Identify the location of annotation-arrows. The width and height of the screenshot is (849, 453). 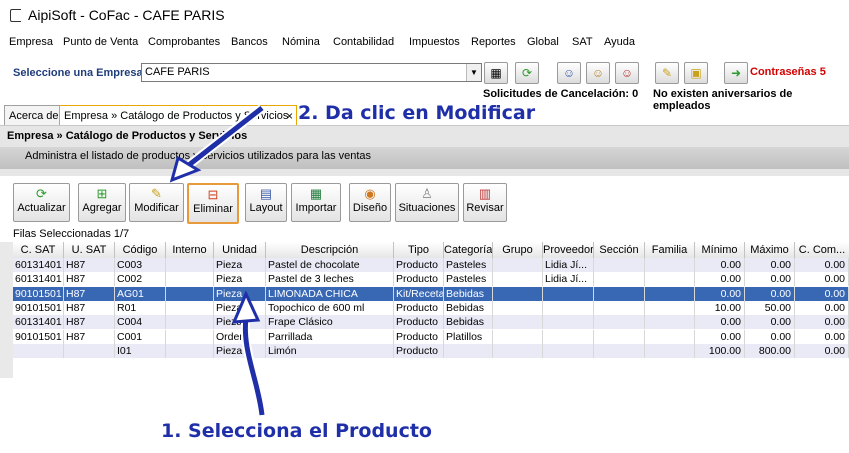
(218, 260).